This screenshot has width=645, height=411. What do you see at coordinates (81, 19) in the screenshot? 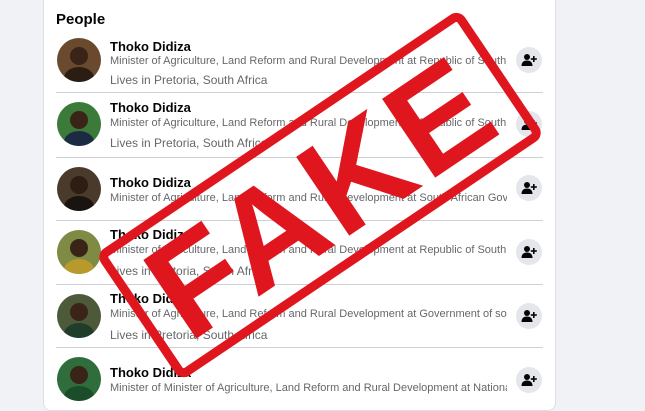
I see `section-title: People` at bounding box center [81, 19].